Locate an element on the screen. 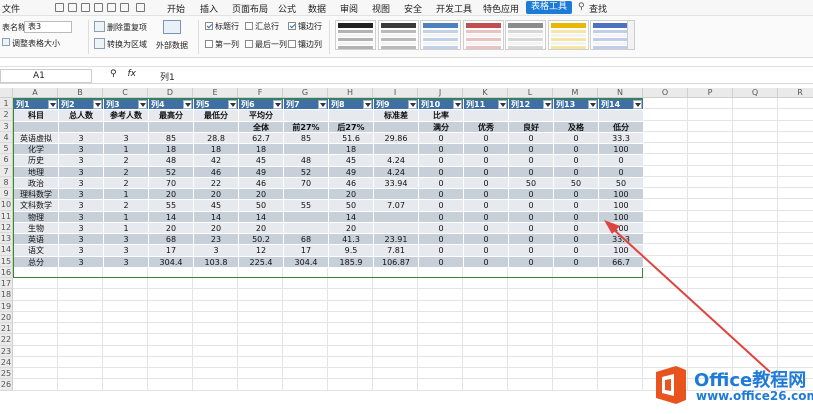  tab-view: 视图 is located at coordinates (381, 8).